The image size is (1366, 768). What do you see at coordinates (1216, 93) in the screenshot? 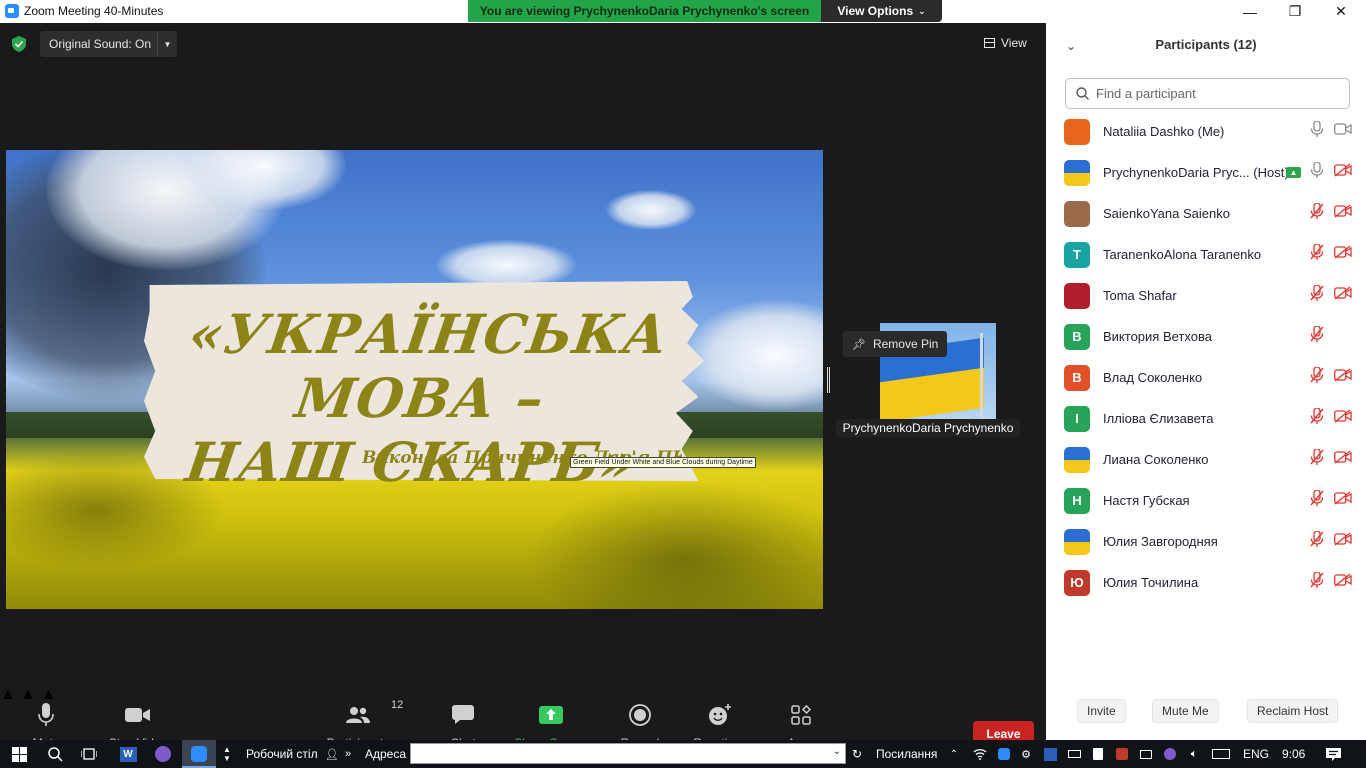
I see `search-input` at bounding box center [1216, 93].